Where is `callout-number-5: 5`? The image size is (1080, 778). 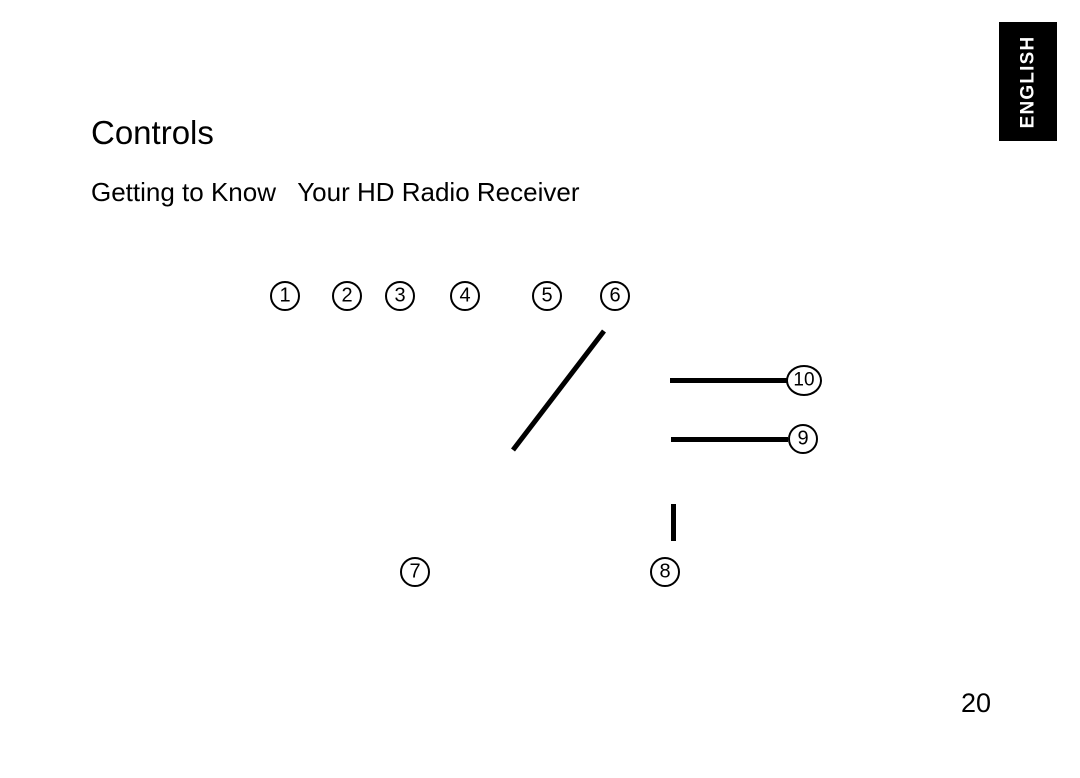
callout-number-5: 5 is located at coordinates (547, 296).